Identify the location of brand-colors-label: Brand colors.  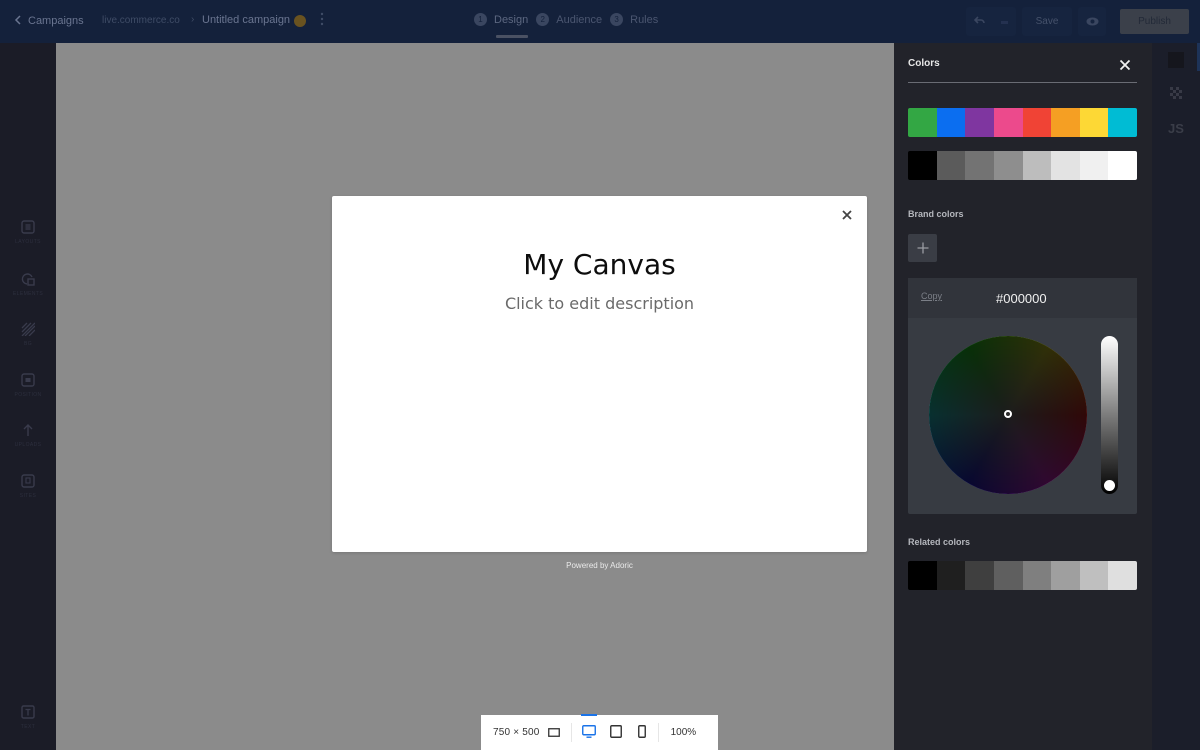
(936, 214).